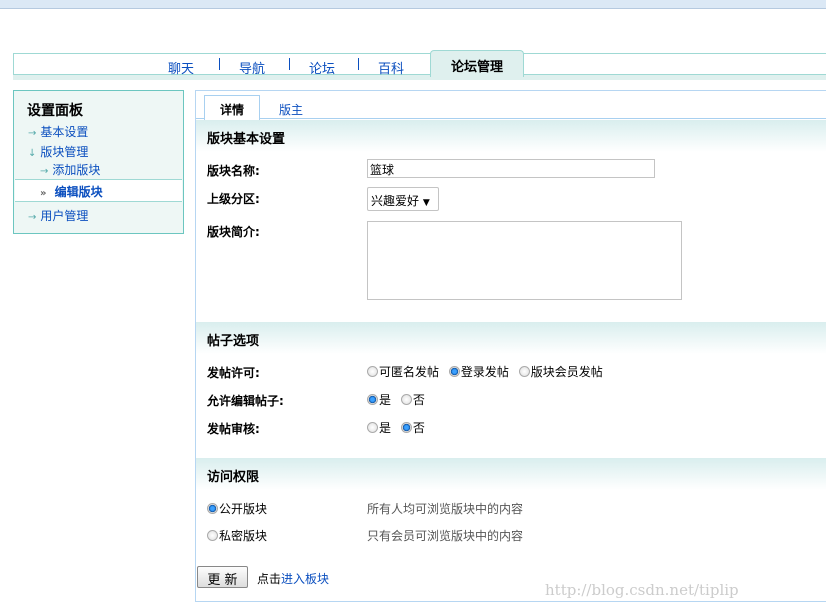  What do you see at coordinates (181, 67) in the screenshot?
I see `nav-chat: 聊天` at bounding box center [181, 67].